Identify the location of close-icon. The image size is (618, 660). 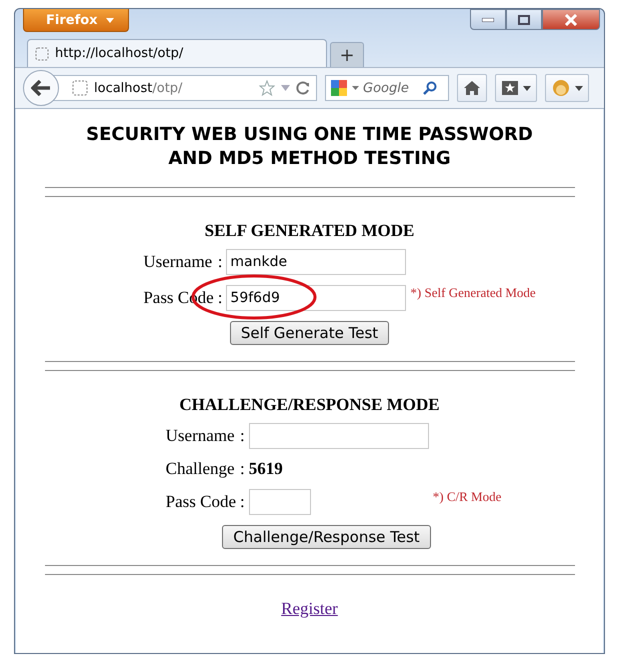
(571, 20).